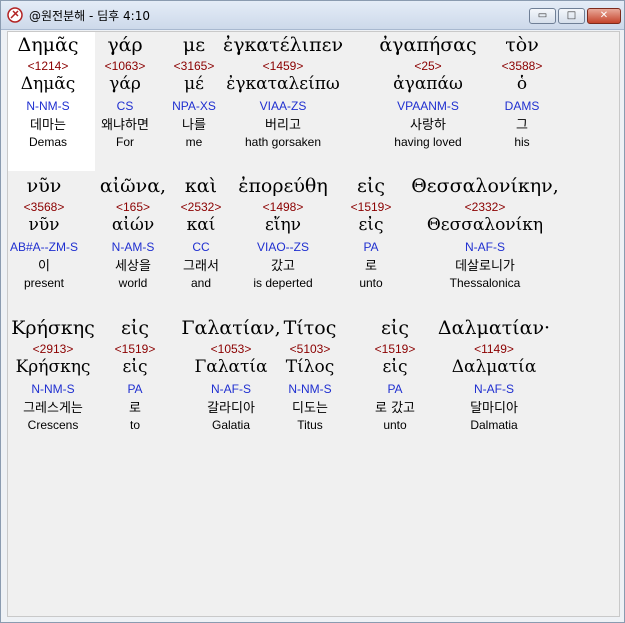 The height and width of the screenshot is (623, 625). Describe the element at coordinates (133, 247) in the screenshot. I see `word-morph: N-AM-S` at that location.